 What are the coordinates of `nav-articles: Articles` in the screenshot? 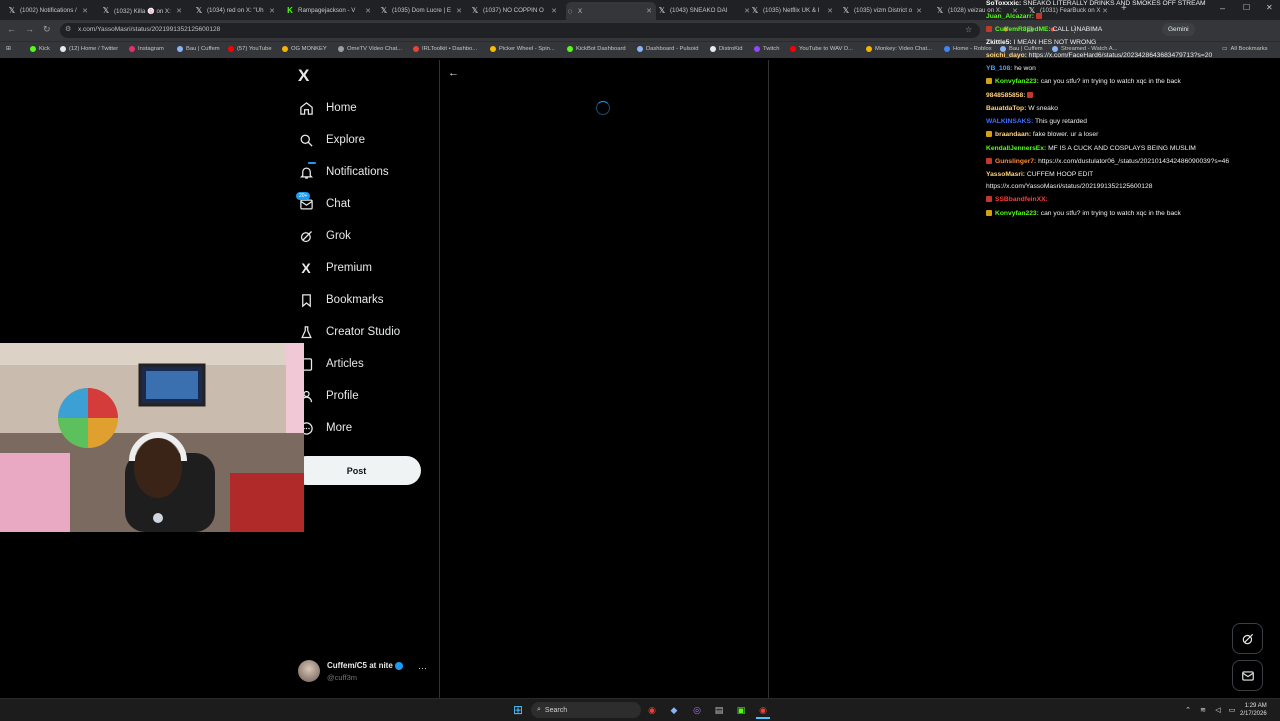 It's located at (331, 364).